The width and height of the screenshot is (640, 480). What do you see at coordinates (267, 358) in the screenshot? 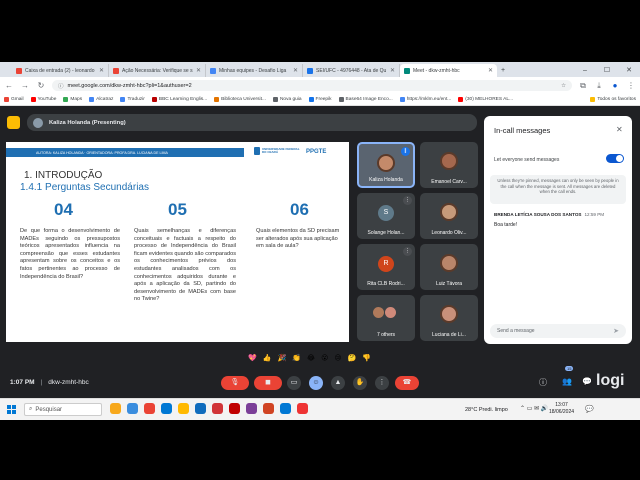
I see `reaction-emoji-button: 👍` at bounding box center [267, 358].